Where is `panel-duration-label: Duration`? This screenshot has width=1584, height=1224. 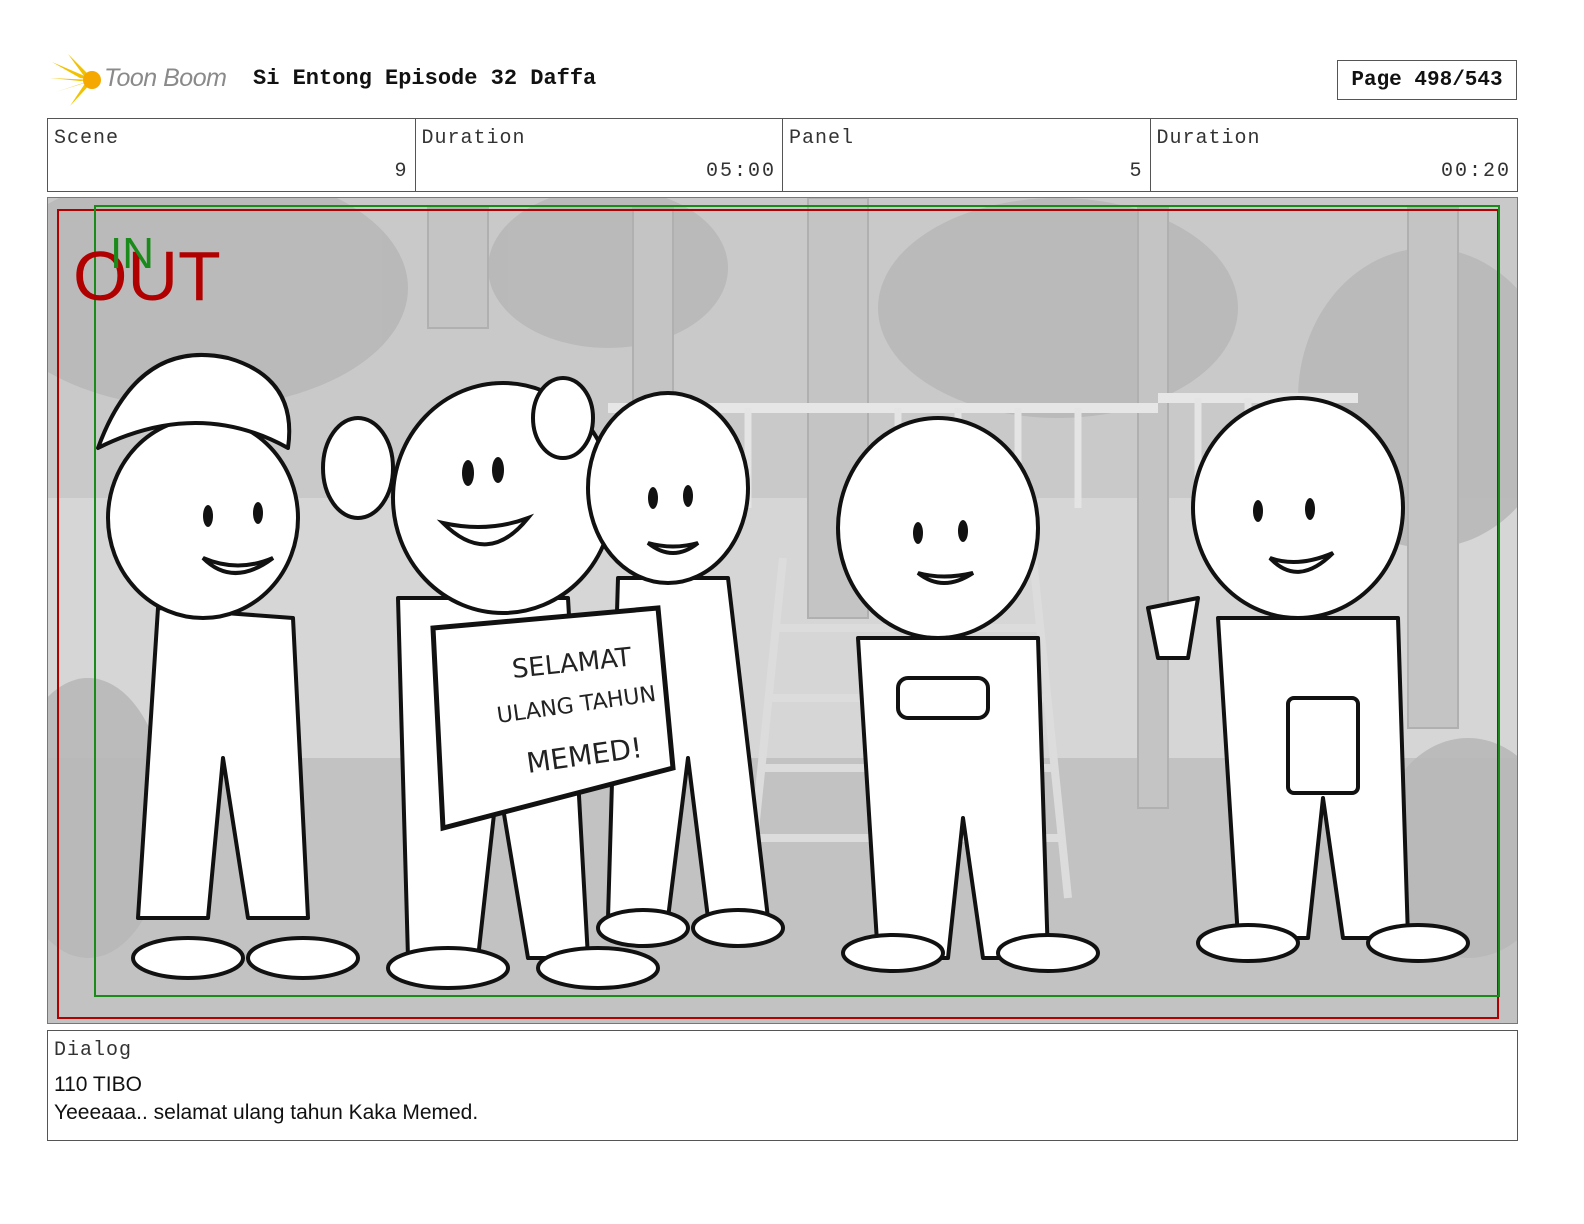 panel-duration-label: Duration is located at coordinates (1208, 138).